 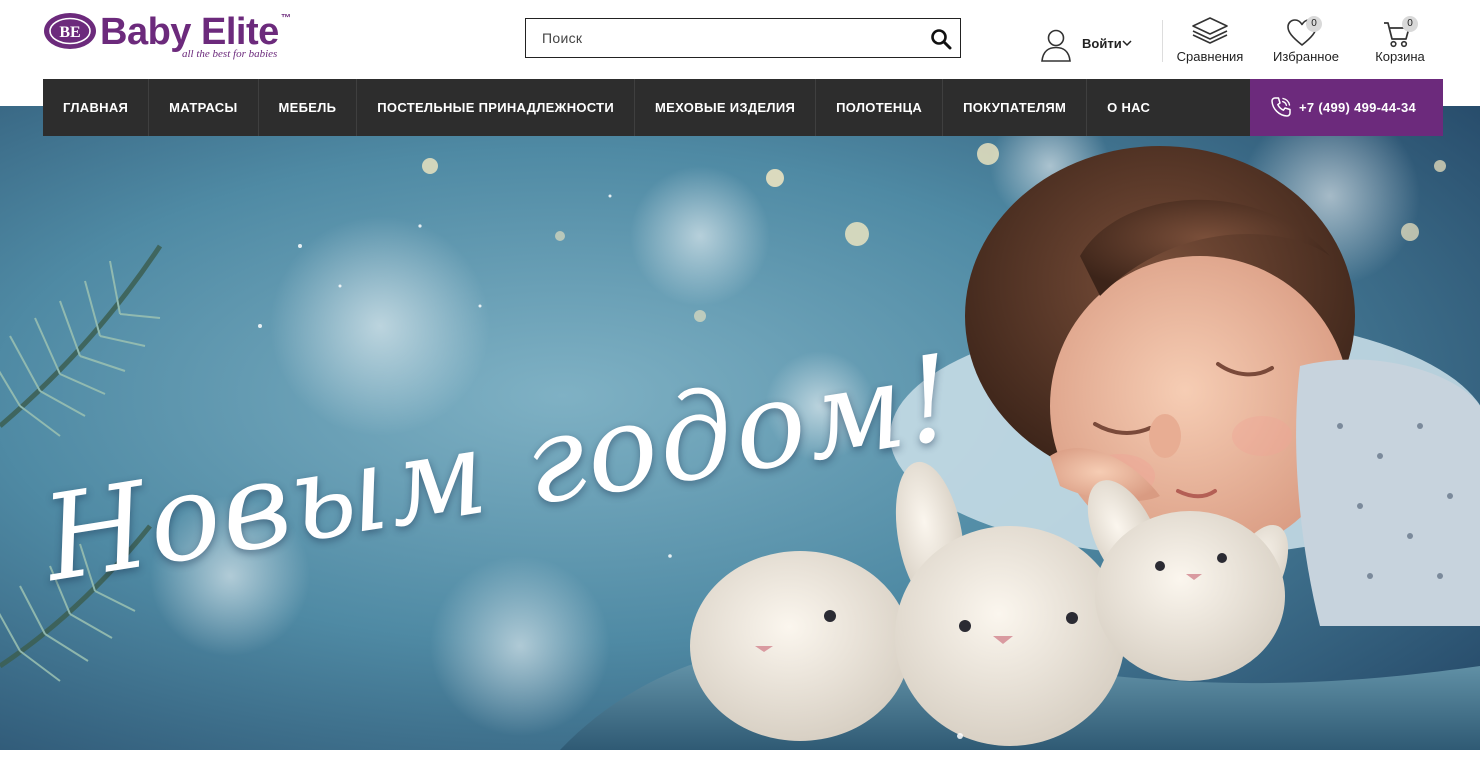 I want to click on phone-icon, so click(x=1281, y=107).